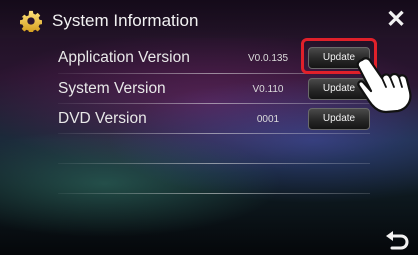 The image size is (418, 255). I want to click on back-arrow-icon, so click(397, 240).